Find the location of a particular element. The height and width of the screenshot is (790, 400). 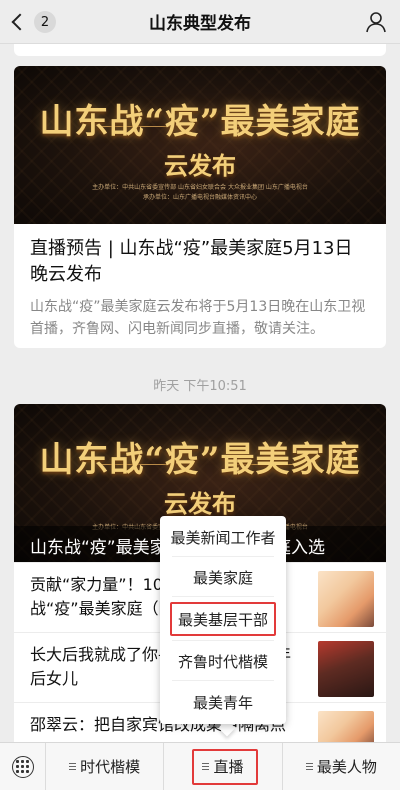

menu-best-people: 最美人物 is located at coordinates (341, 766).